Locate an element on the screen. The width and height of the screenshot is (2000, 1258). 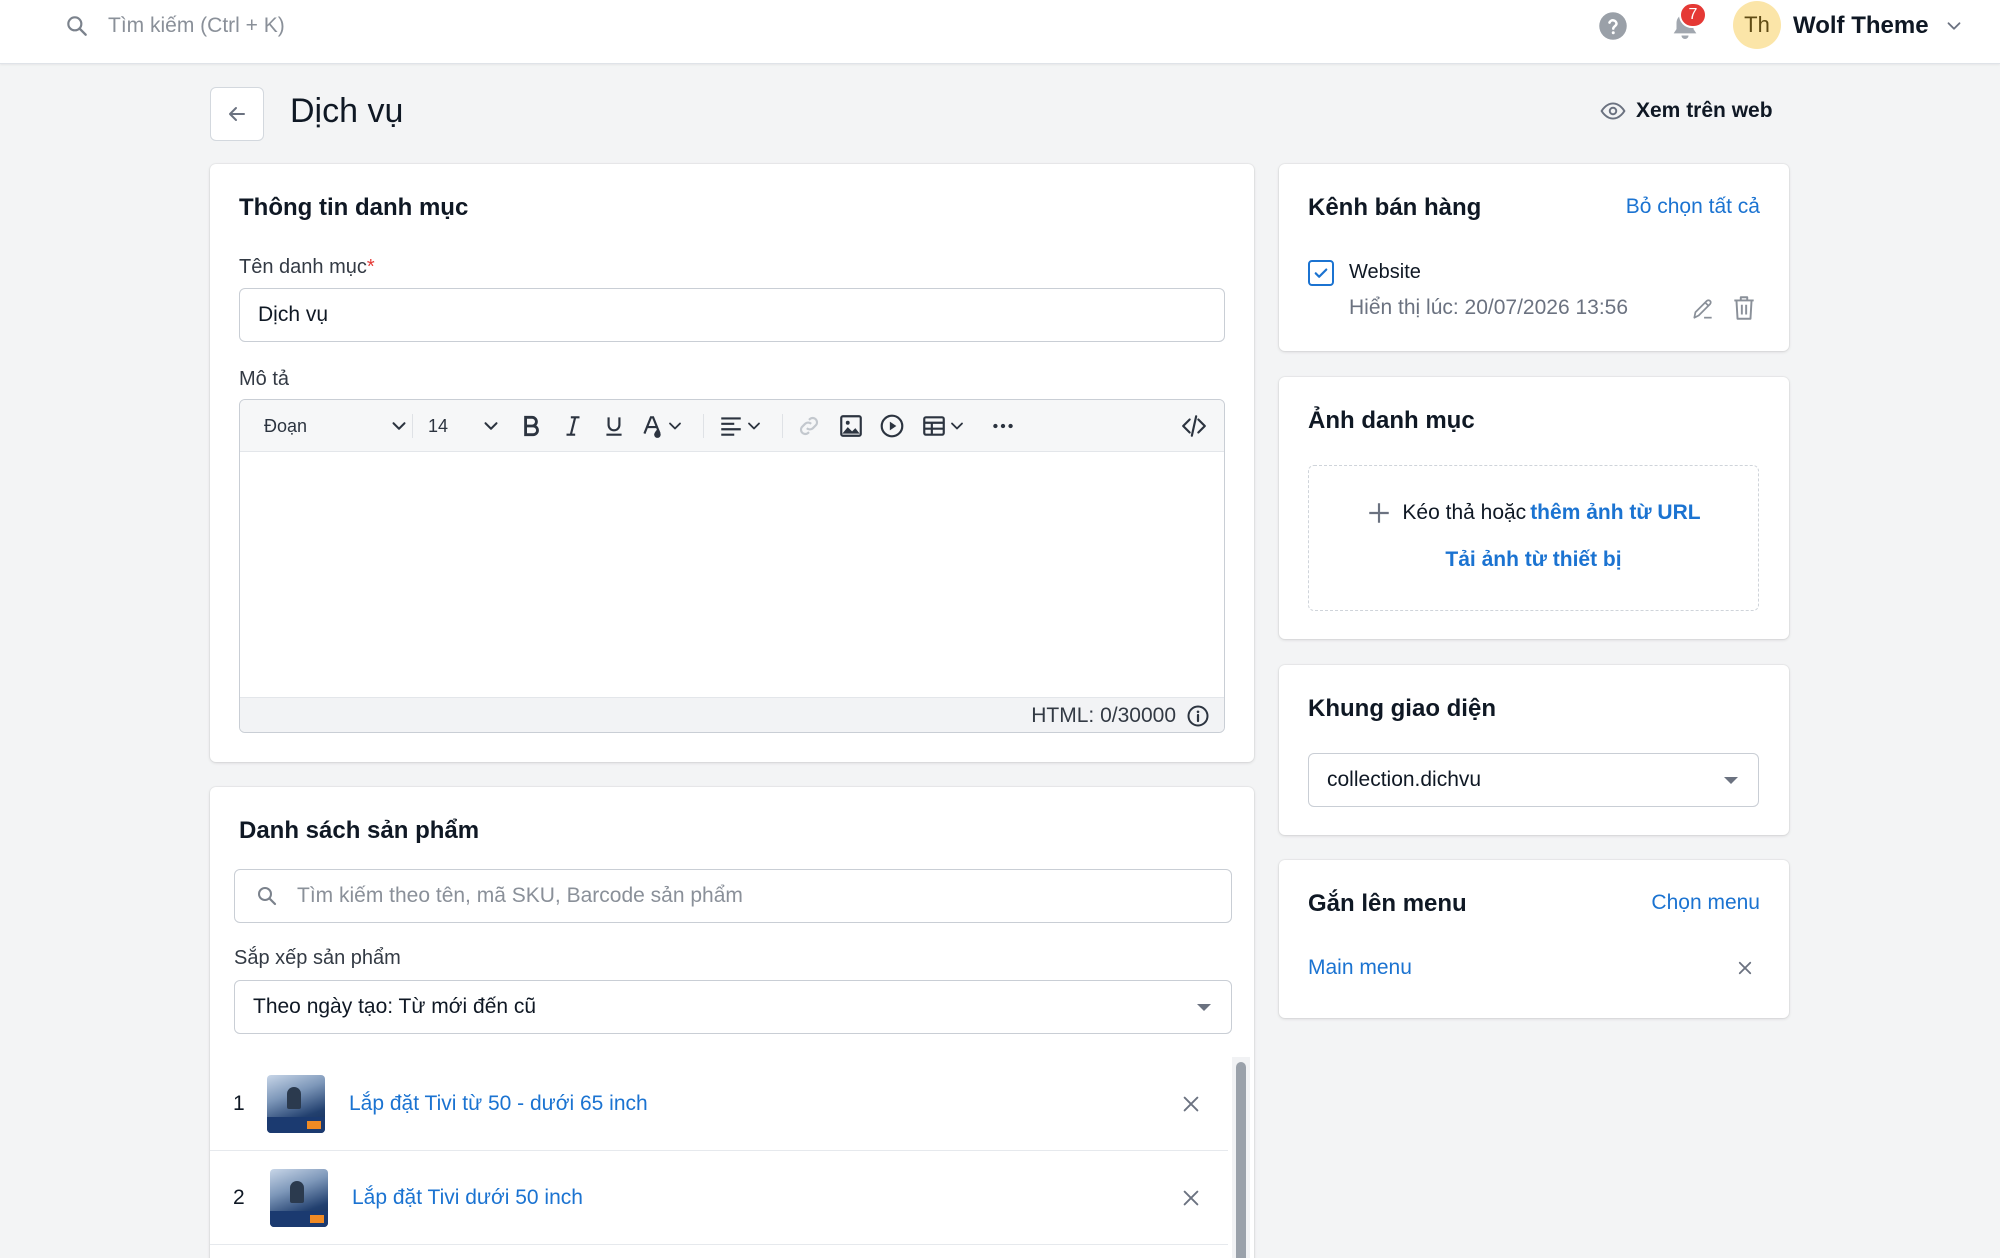
more-options-button is located at coordinates (1003, 426).